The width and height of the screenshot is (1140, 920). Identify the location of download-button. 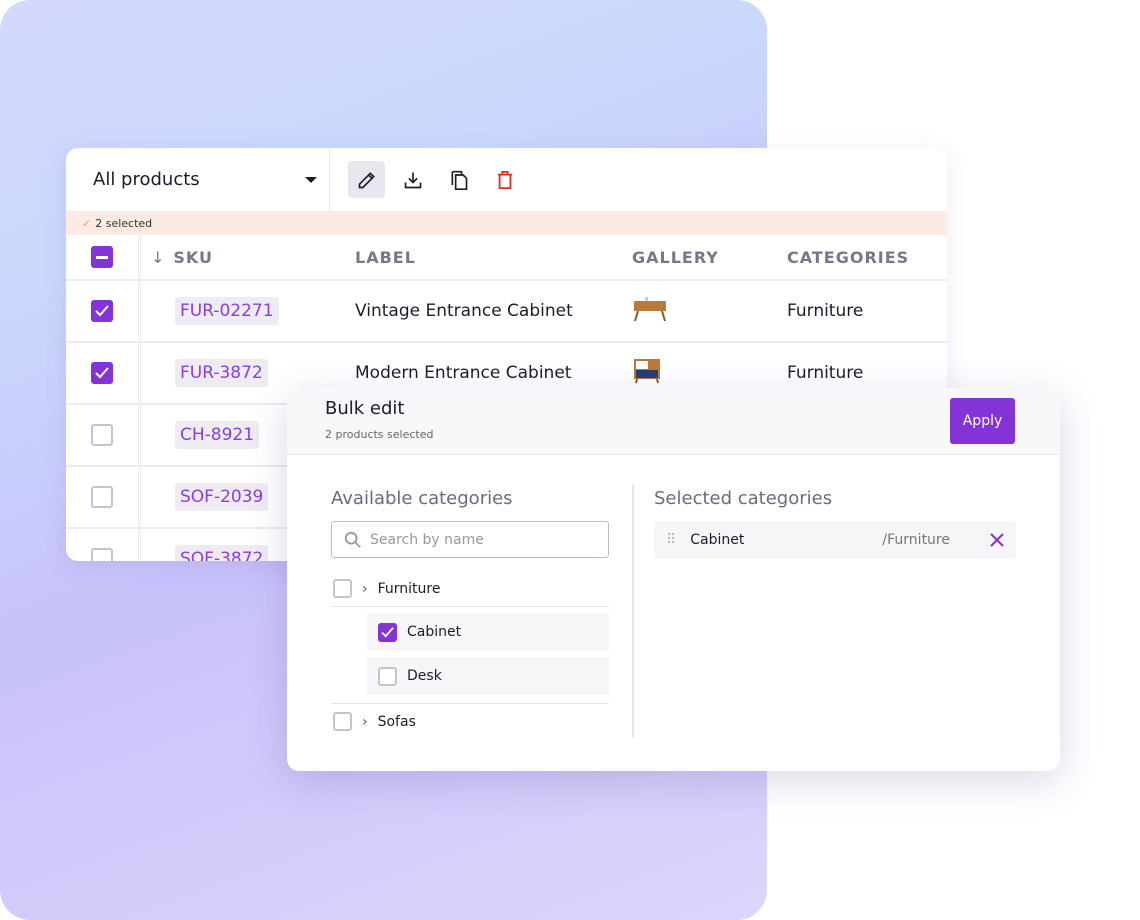
(412, 179).